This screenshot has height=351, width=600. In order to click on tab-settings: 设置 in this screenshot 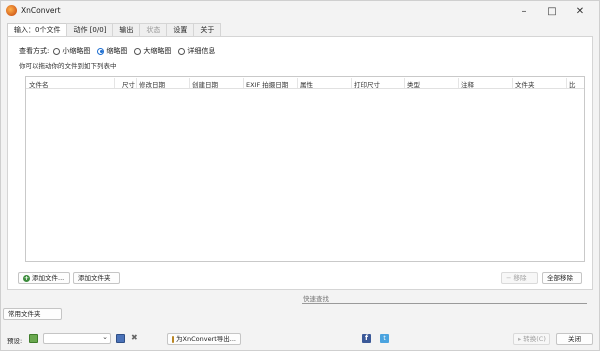, I will do `click(180, 29)`.